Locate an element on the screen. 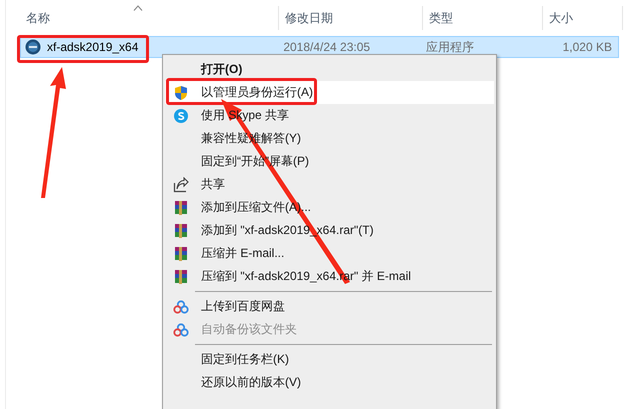  menu-item: 以管理员身份运行(A) is located at coordinates (329, 92).